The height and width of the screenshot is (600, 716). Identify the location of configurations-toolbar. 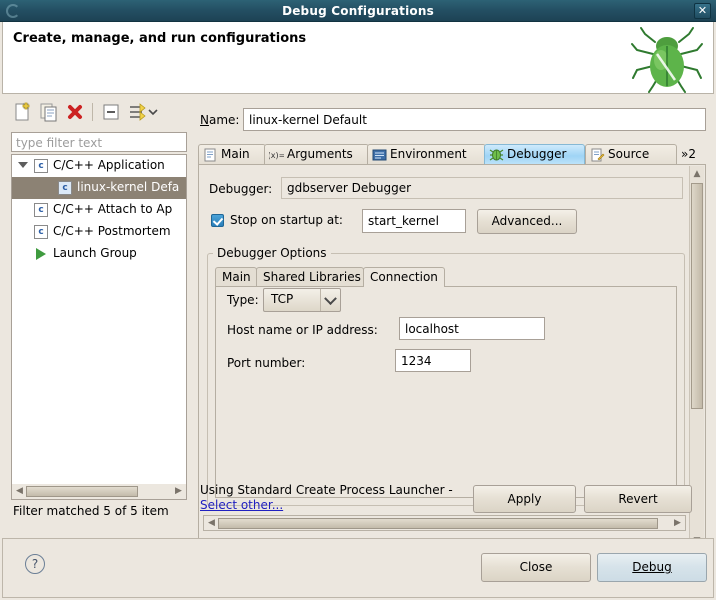
(99, 112).